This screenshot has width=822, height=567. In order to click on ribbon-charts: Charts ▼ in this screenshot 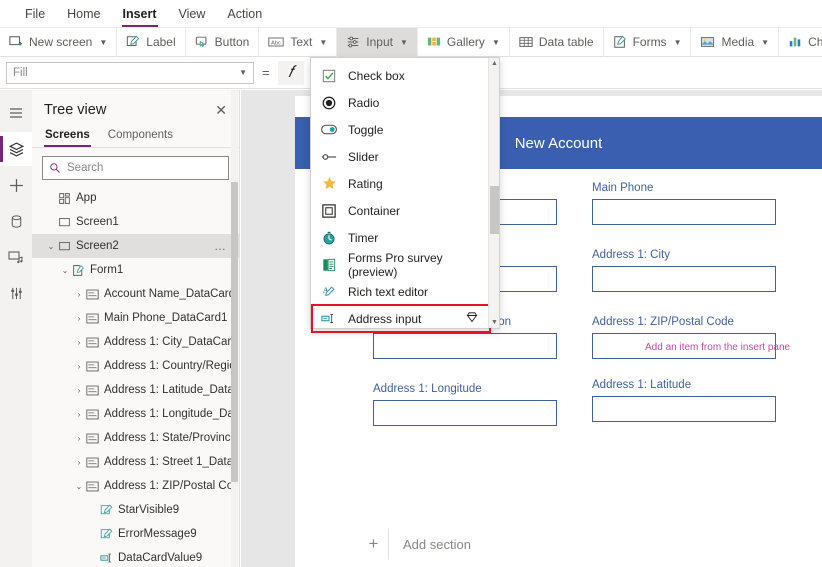, I will do `click(800, 42)`.